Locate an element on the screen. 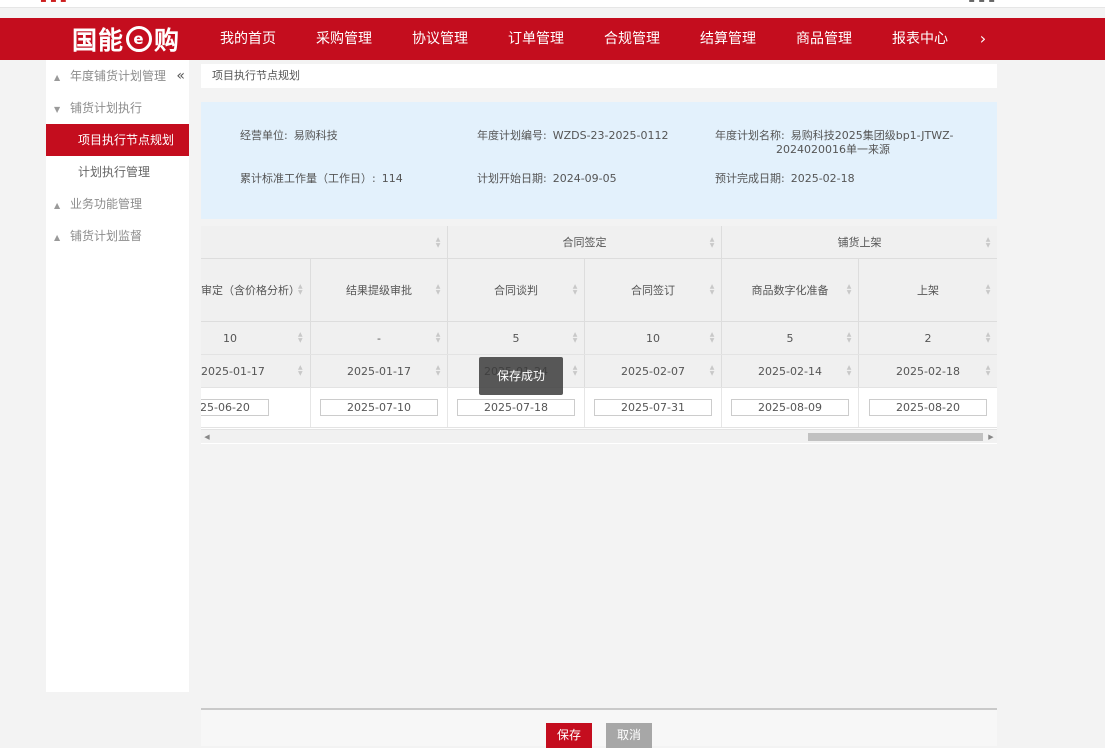 This screenshot has height=748, width=1105. group-header-previous: ▲ ▼ is located at coordinates (324, 242).